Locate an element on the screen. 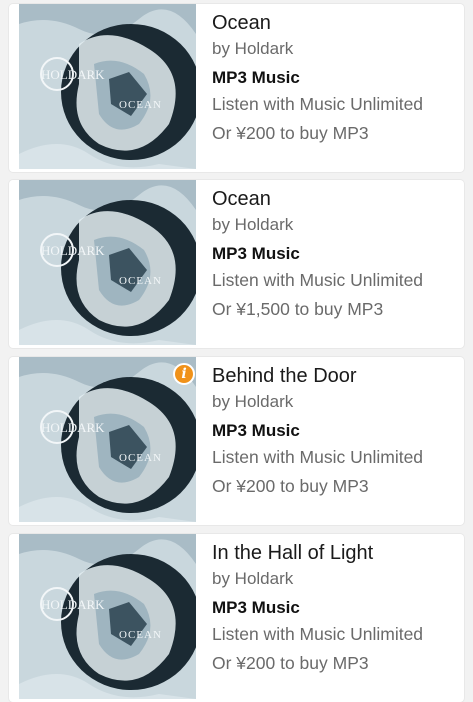  info-icon: i is located at coordinates (184, 374).